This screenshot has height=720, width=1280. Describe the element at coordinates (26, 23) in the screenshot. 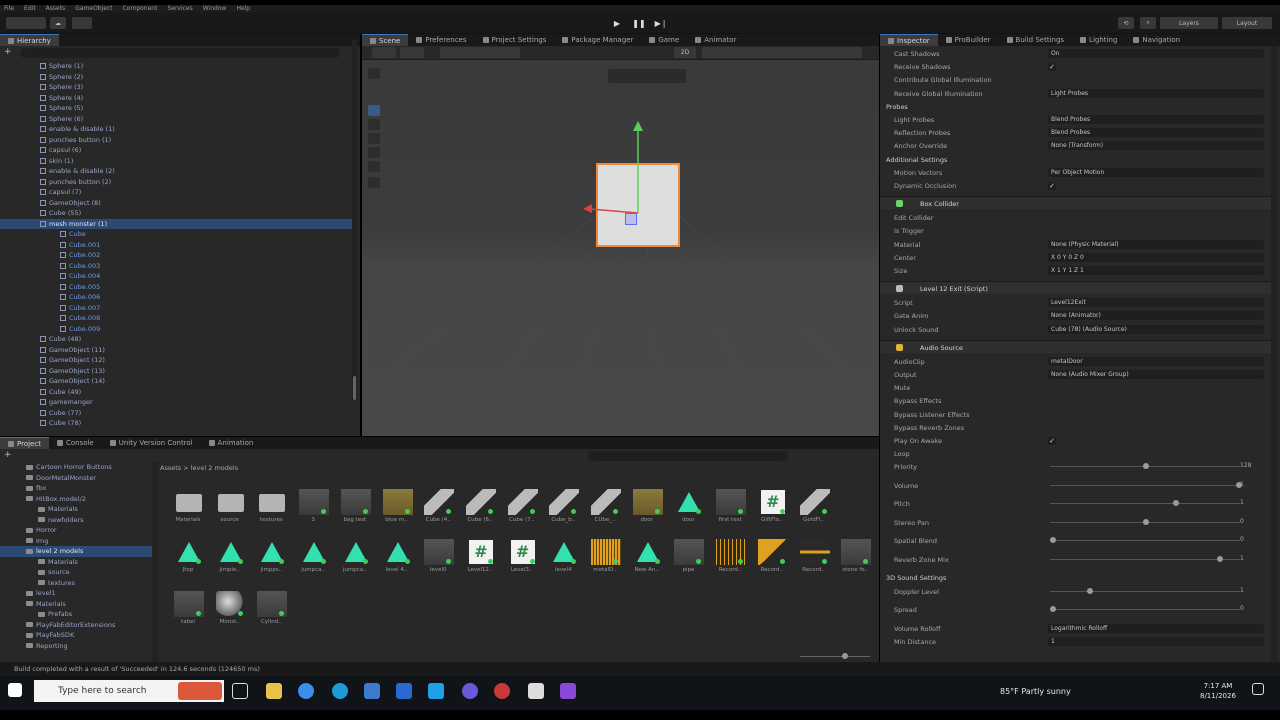

I see `account-button` at that location.